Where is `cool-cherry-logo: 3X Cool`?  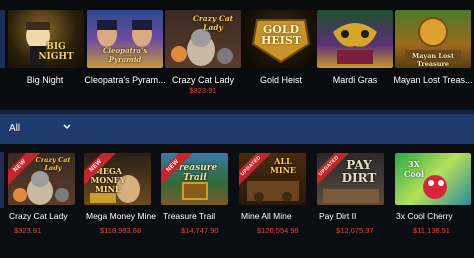 cool-cherry-logo: 3X Cool is located at coordinates (414, 169).